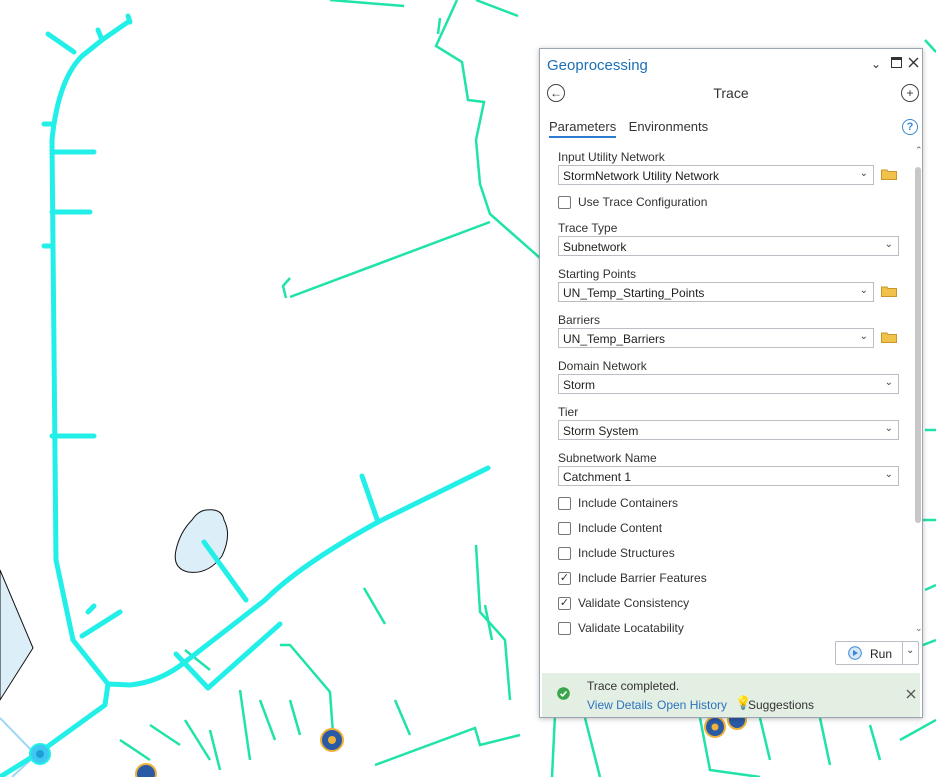 The image size is (936, 777). I want to click on run-label: Run, so click(881, 654).